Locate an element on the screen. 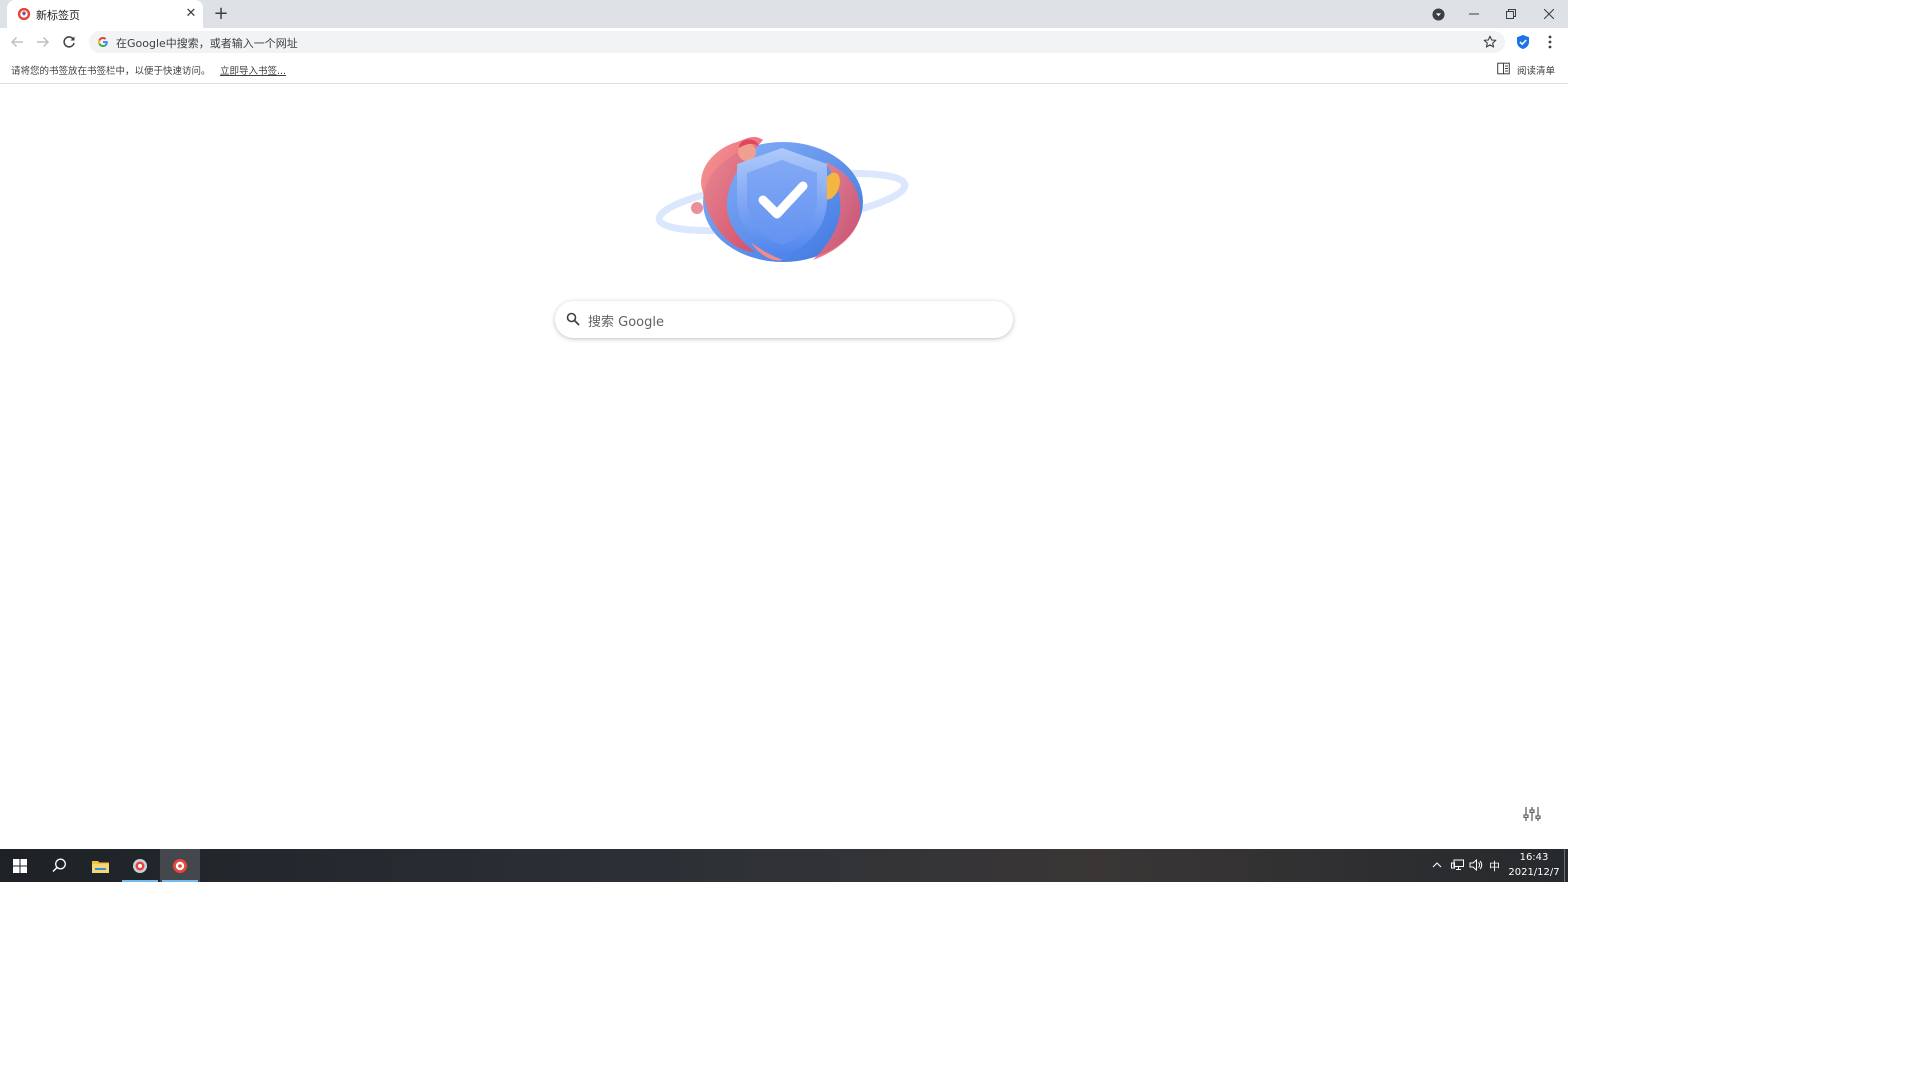 The image size is (1920, 1080). close-window-button is located at coordinates (1549, 14).